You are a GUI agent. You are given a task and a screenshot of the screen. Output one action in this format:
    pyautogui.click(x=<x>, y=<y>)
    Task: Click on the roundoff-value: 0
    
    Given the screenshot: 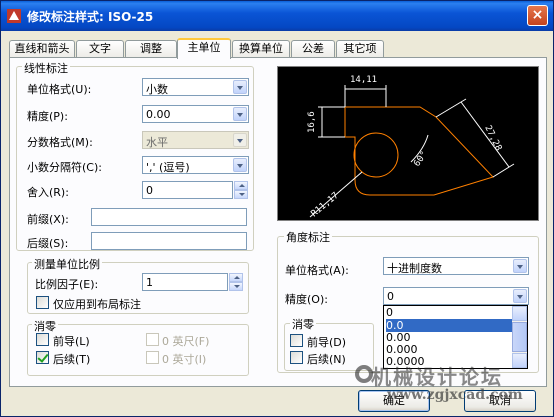 What is the action you would take?
    pyautogui.click(x=149, y=190)
    